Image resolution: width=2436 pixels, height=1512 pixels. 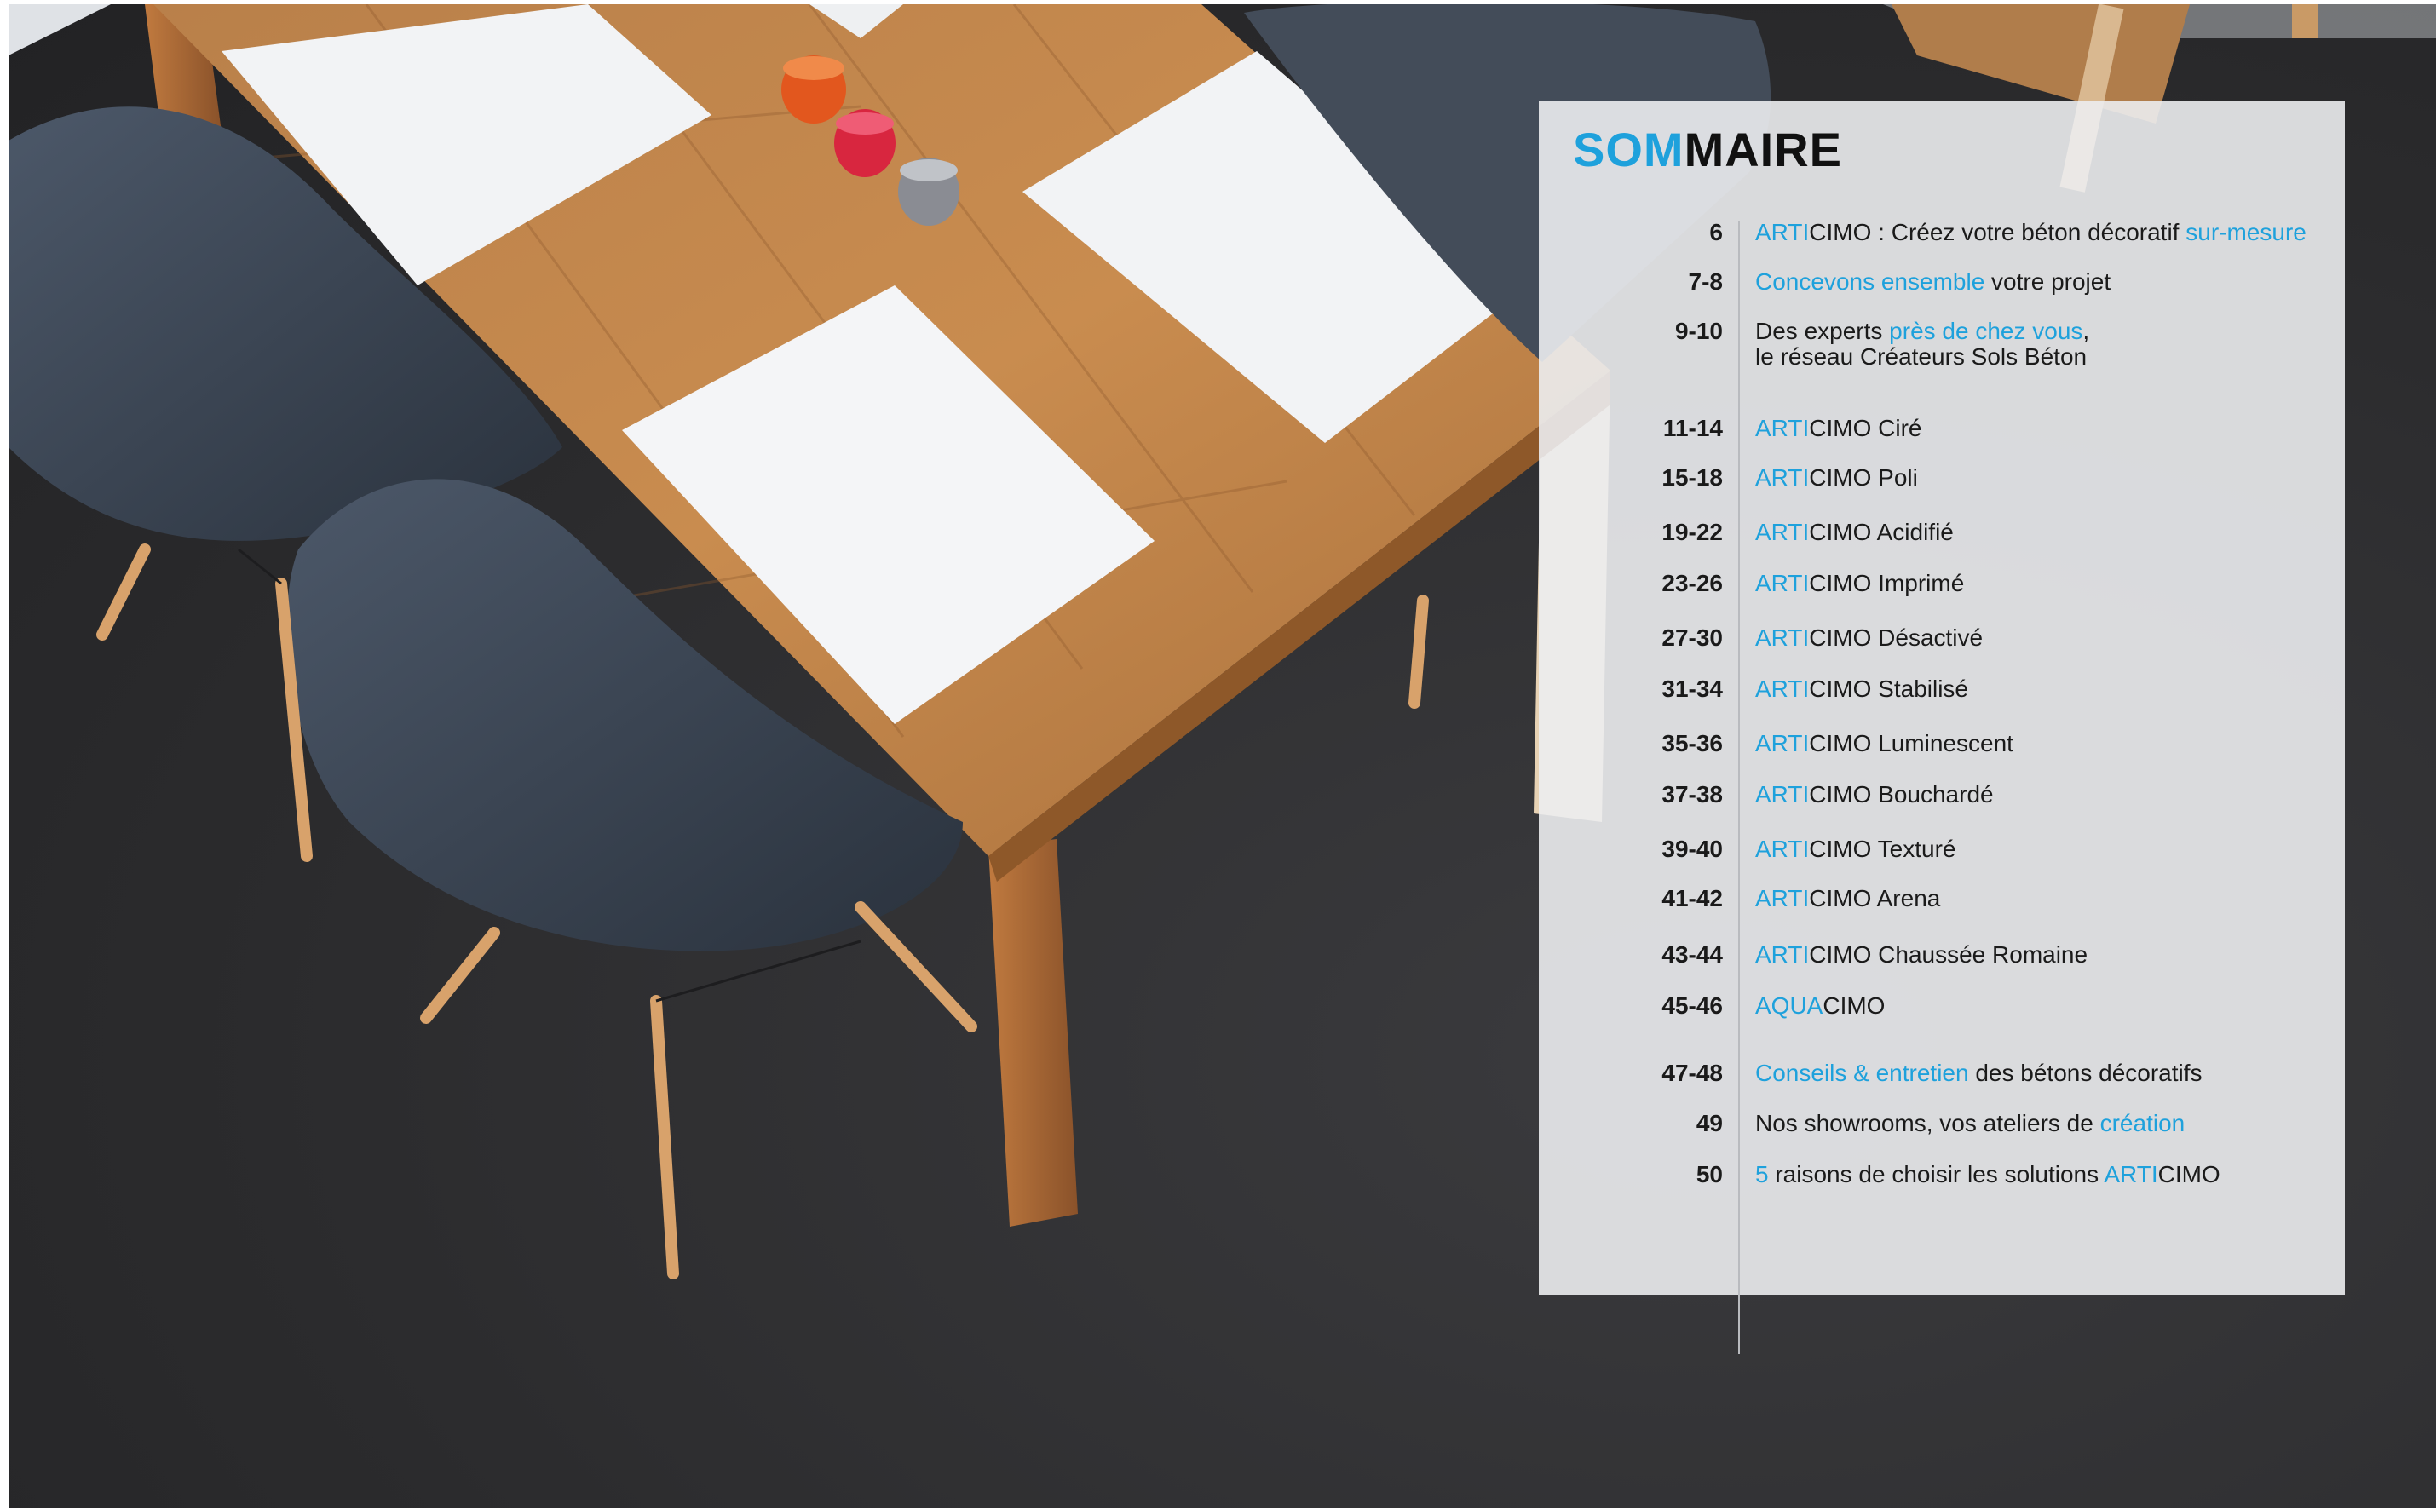 What do you see at coordinates (2045, 743) in the screenshot?
I see `toc-entry-title: ARTICIMO Luminescent` at bounding box center [2045, 743].